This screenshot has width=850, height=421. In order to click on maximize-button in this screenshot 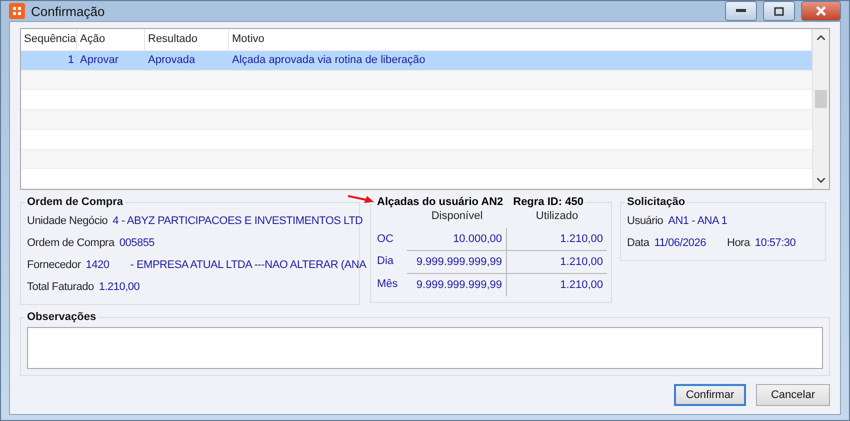, I will do `click(779, 11)`.